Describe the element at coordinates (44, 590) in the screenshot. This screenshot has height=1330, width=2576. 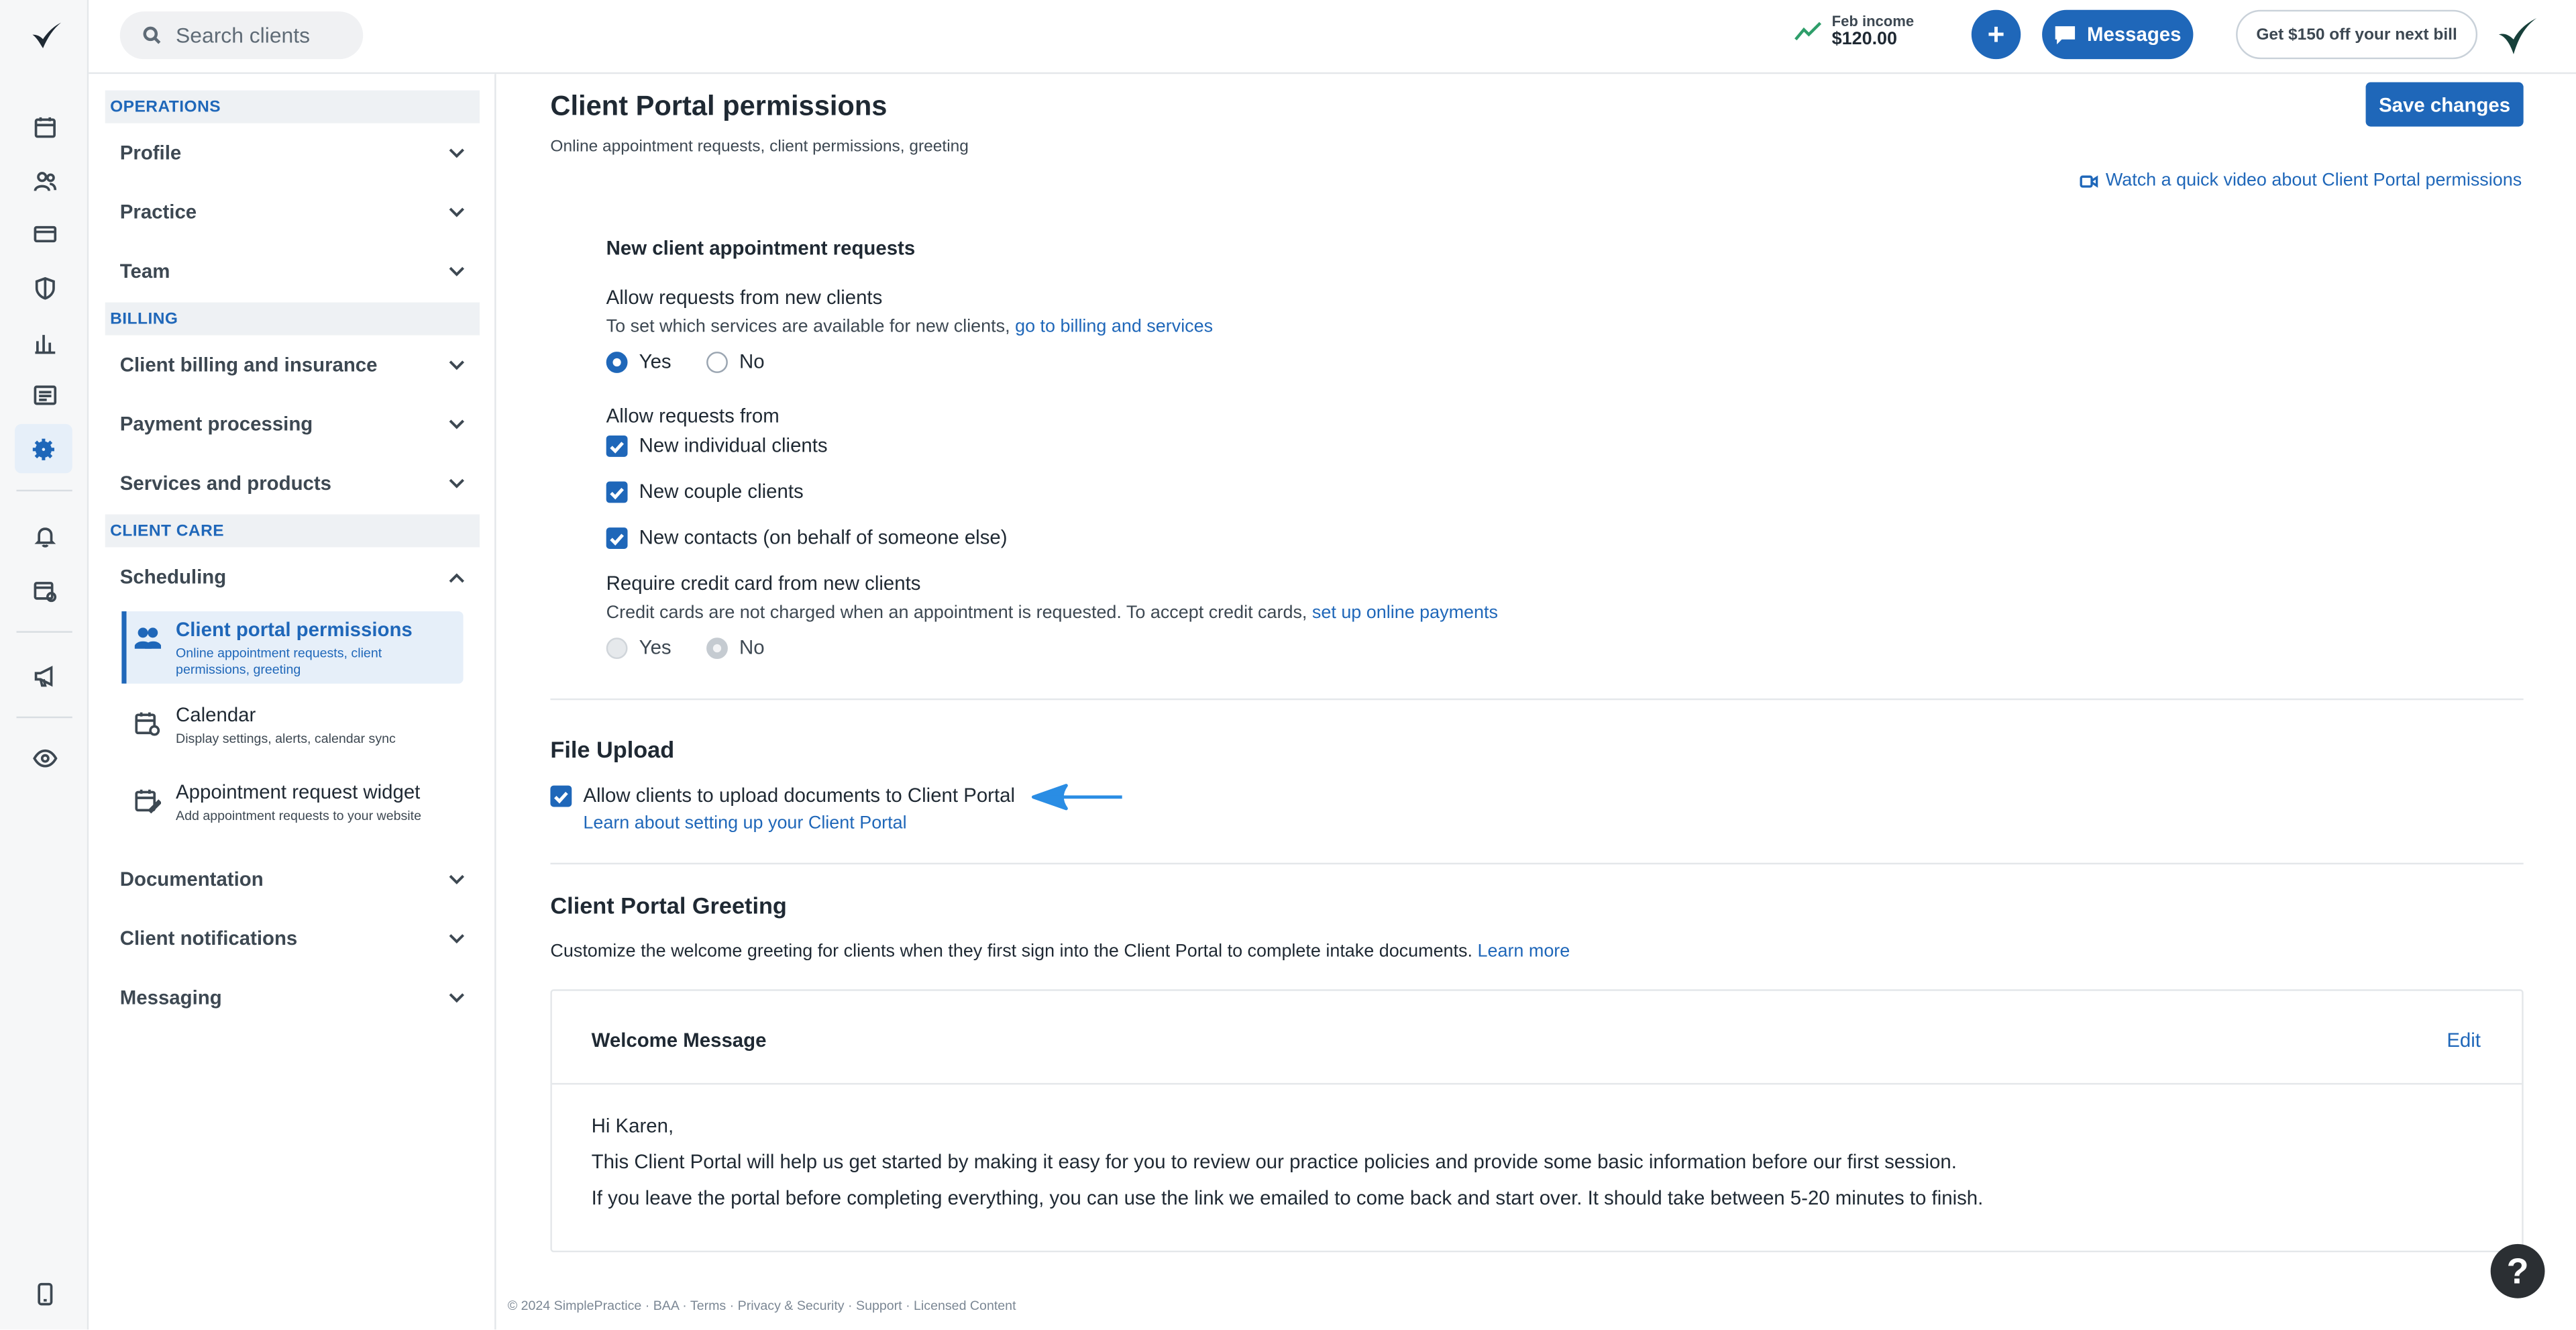
I see `calendar-settings-icon` at that location.